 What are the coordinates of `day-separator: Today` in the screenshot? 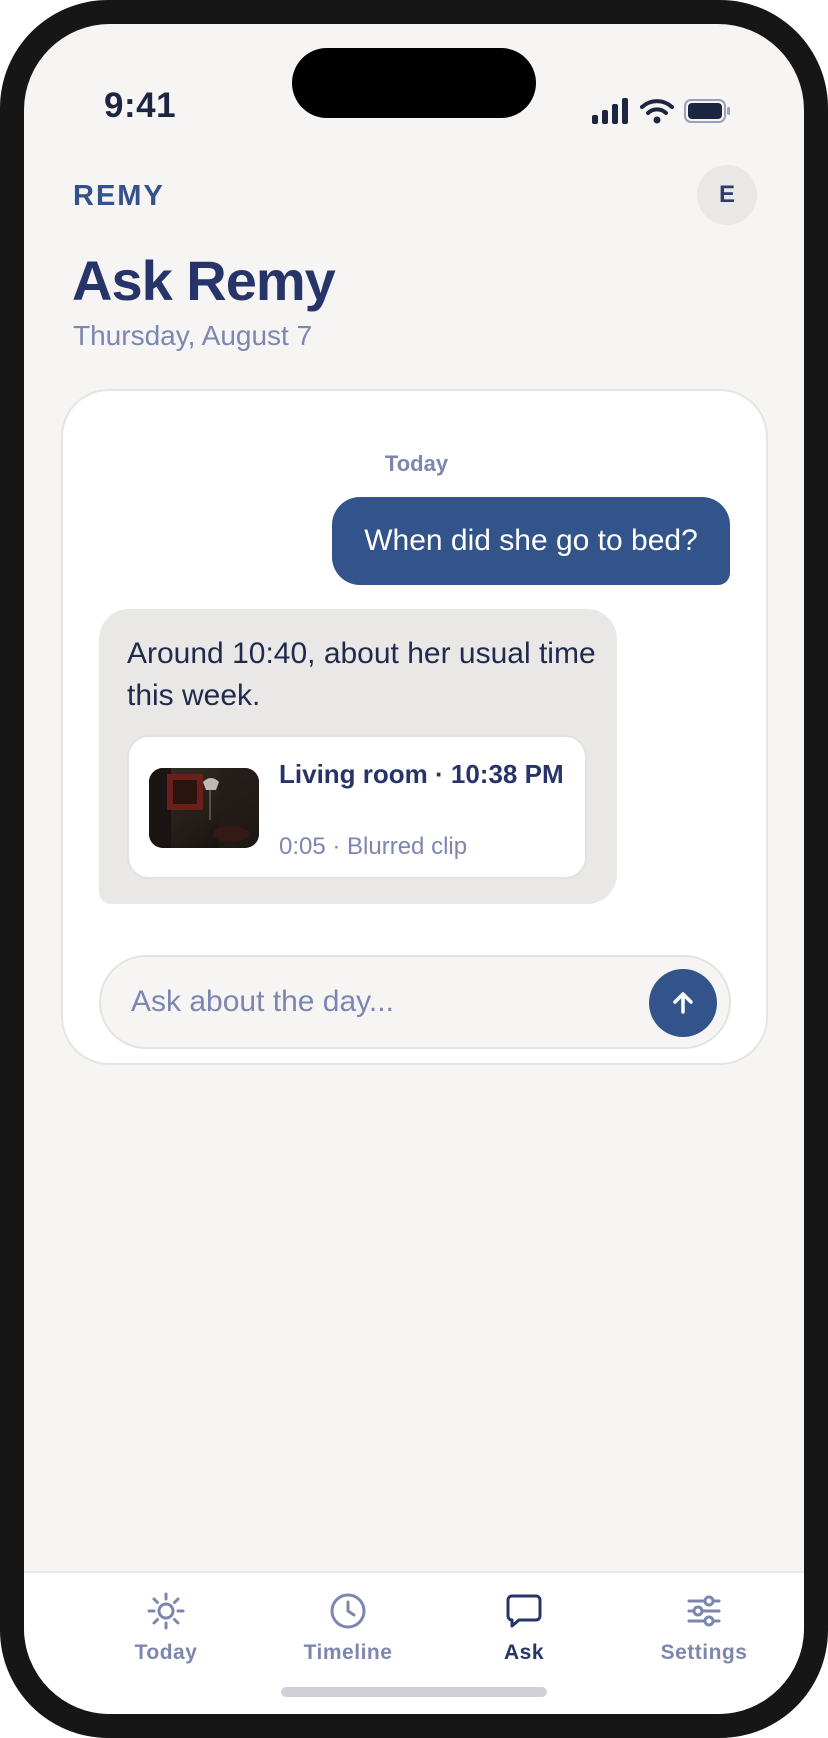 It's located at (416, 463).